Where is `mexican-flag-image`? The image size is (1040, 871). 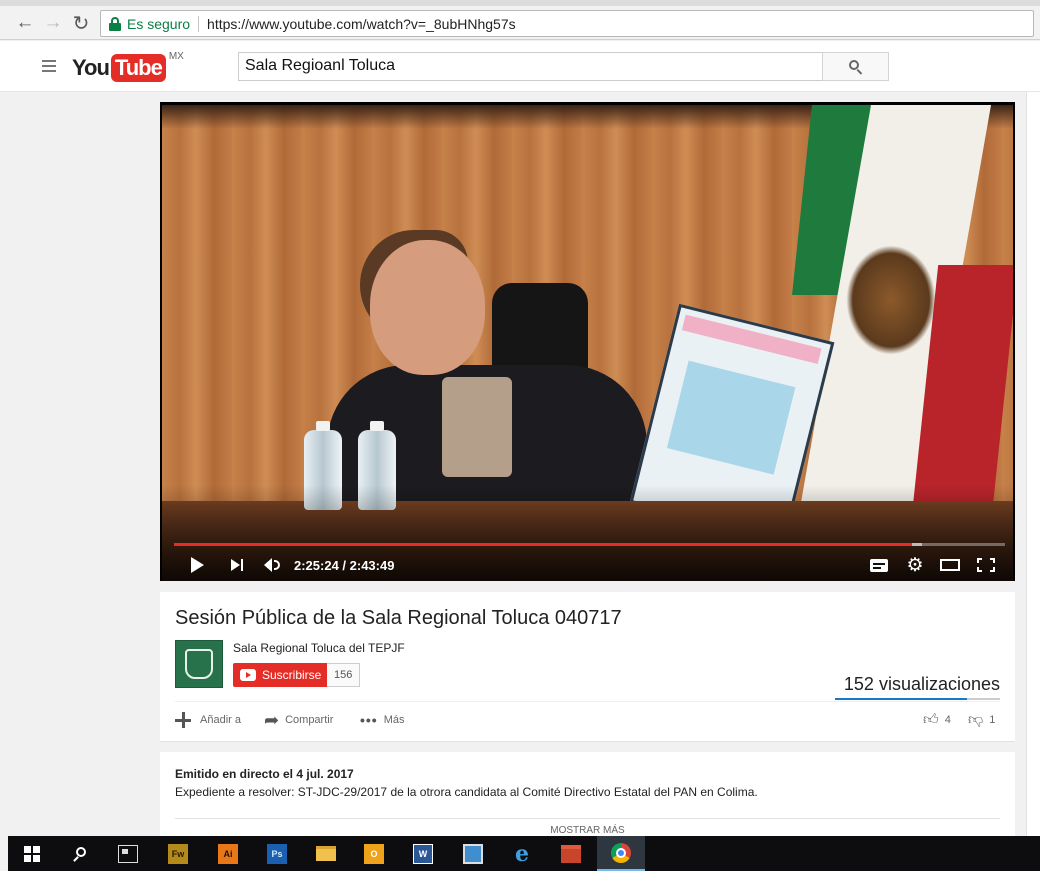
mexican-flag-image is located at coordinates (893, 320).